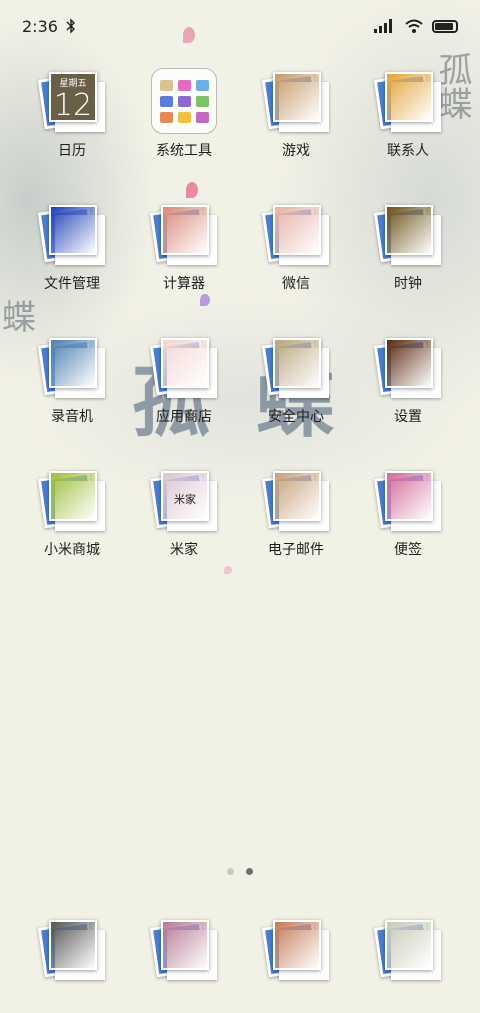 The image size is (480, 1013). I want to click on app-game: 游戏, so click(296, 134).